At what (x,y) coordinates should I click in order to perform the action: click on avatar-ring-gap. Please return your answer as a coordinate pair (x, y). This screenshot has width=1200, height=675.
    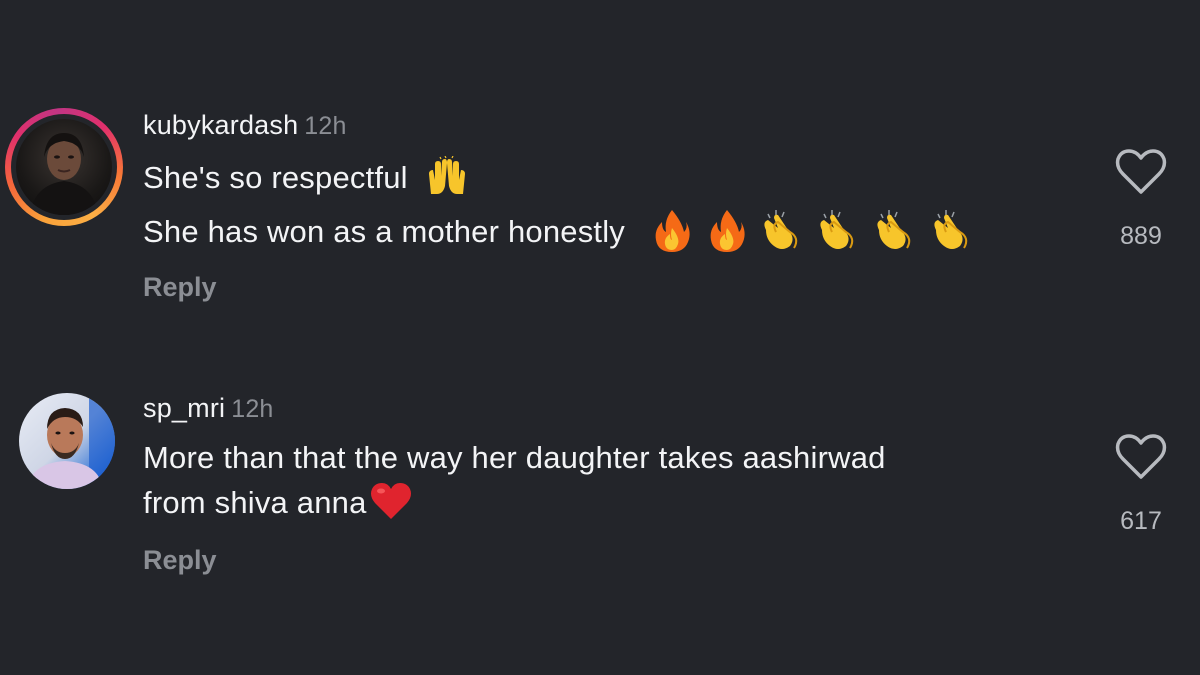
    Looking at the image, I should click on (64, 167).